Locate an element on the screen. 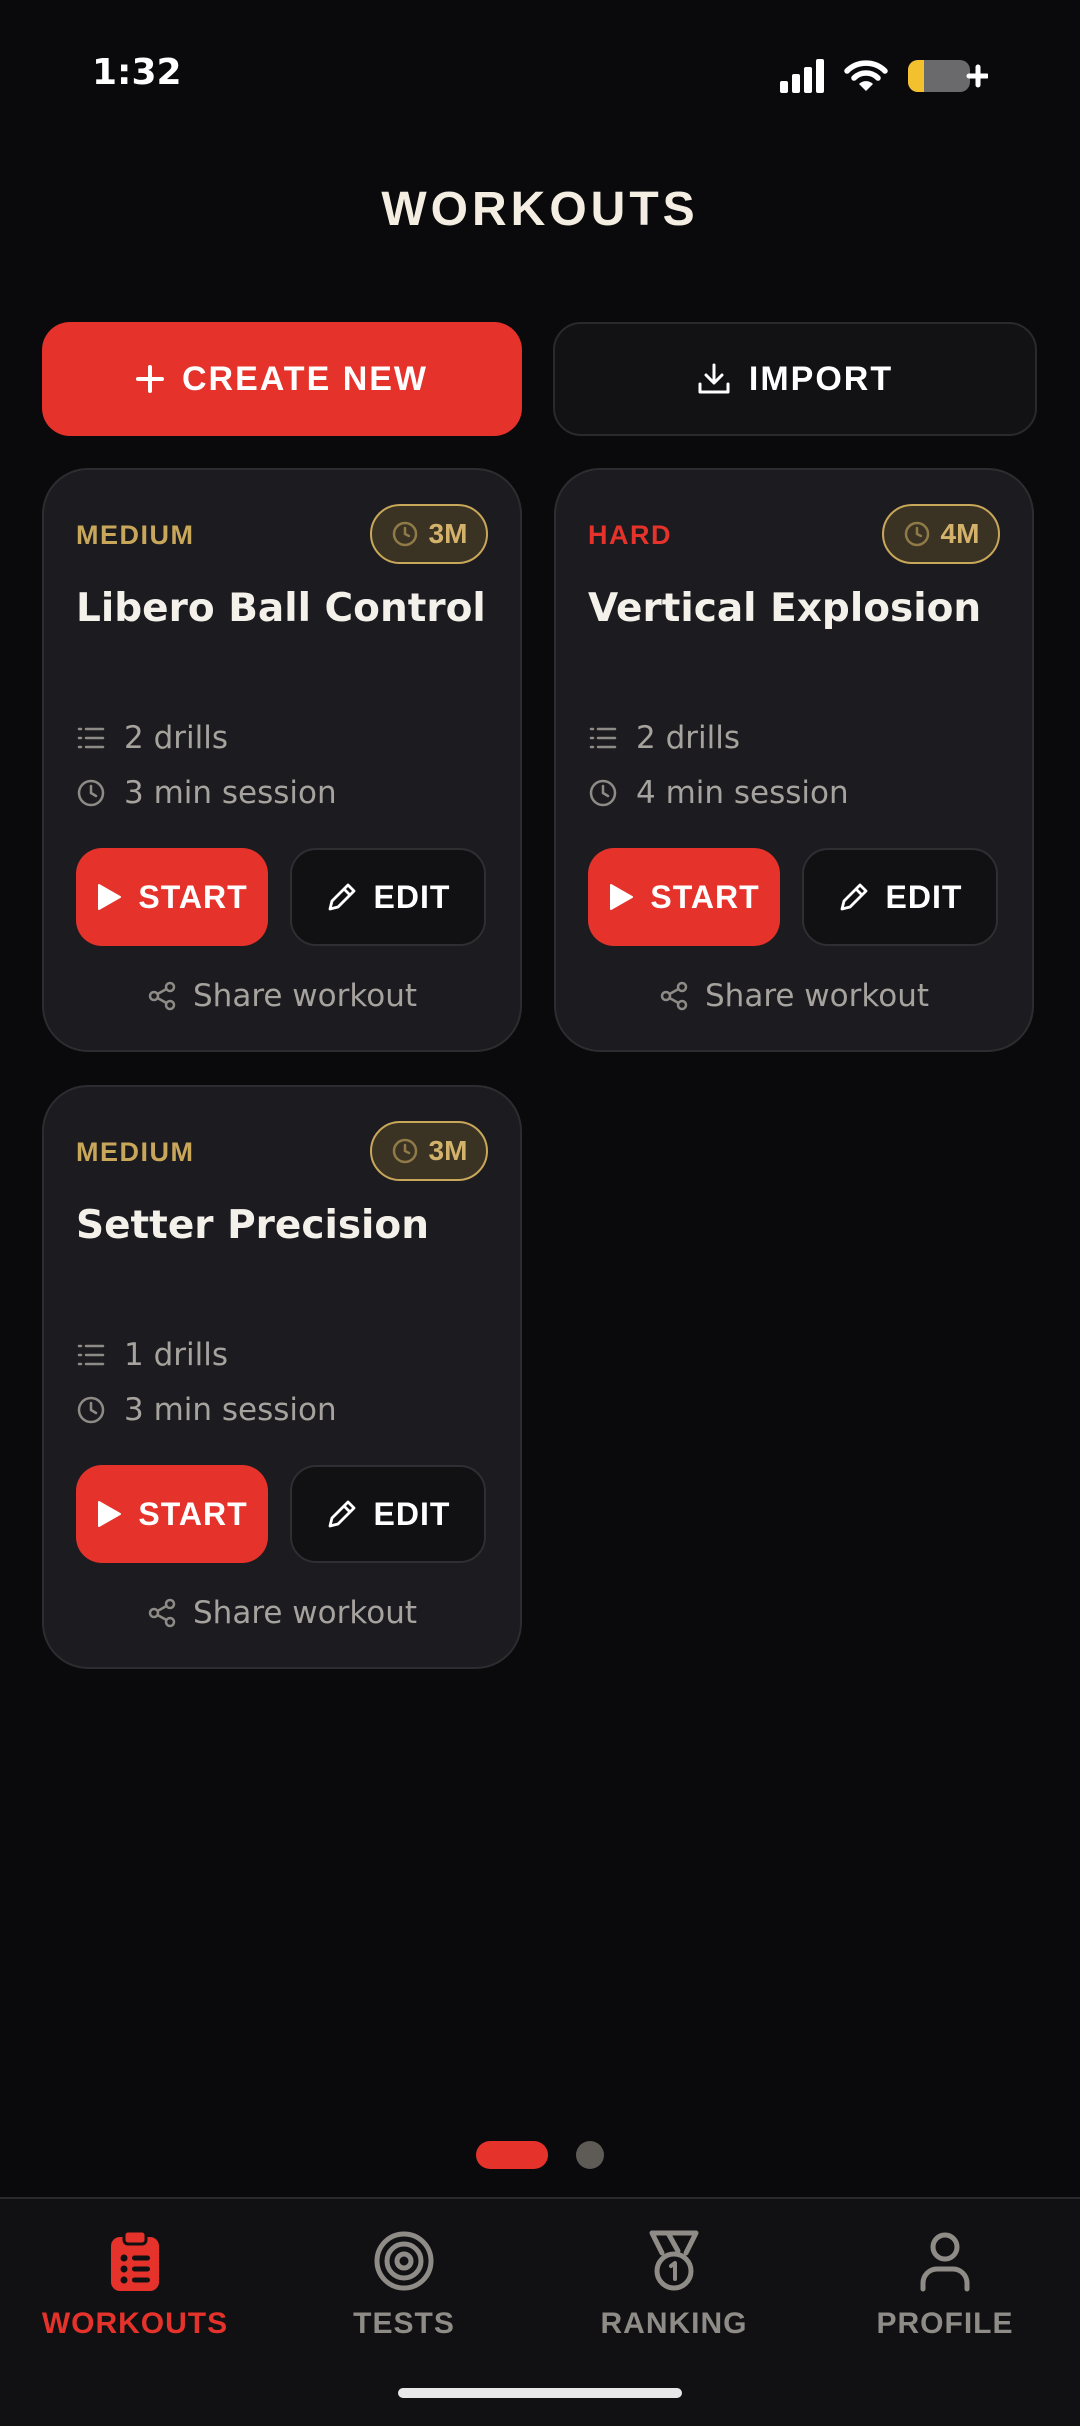 The width and height of the screenshot is (1080, 2426). import-label: IMPORT is located at coordinates (821, 378).